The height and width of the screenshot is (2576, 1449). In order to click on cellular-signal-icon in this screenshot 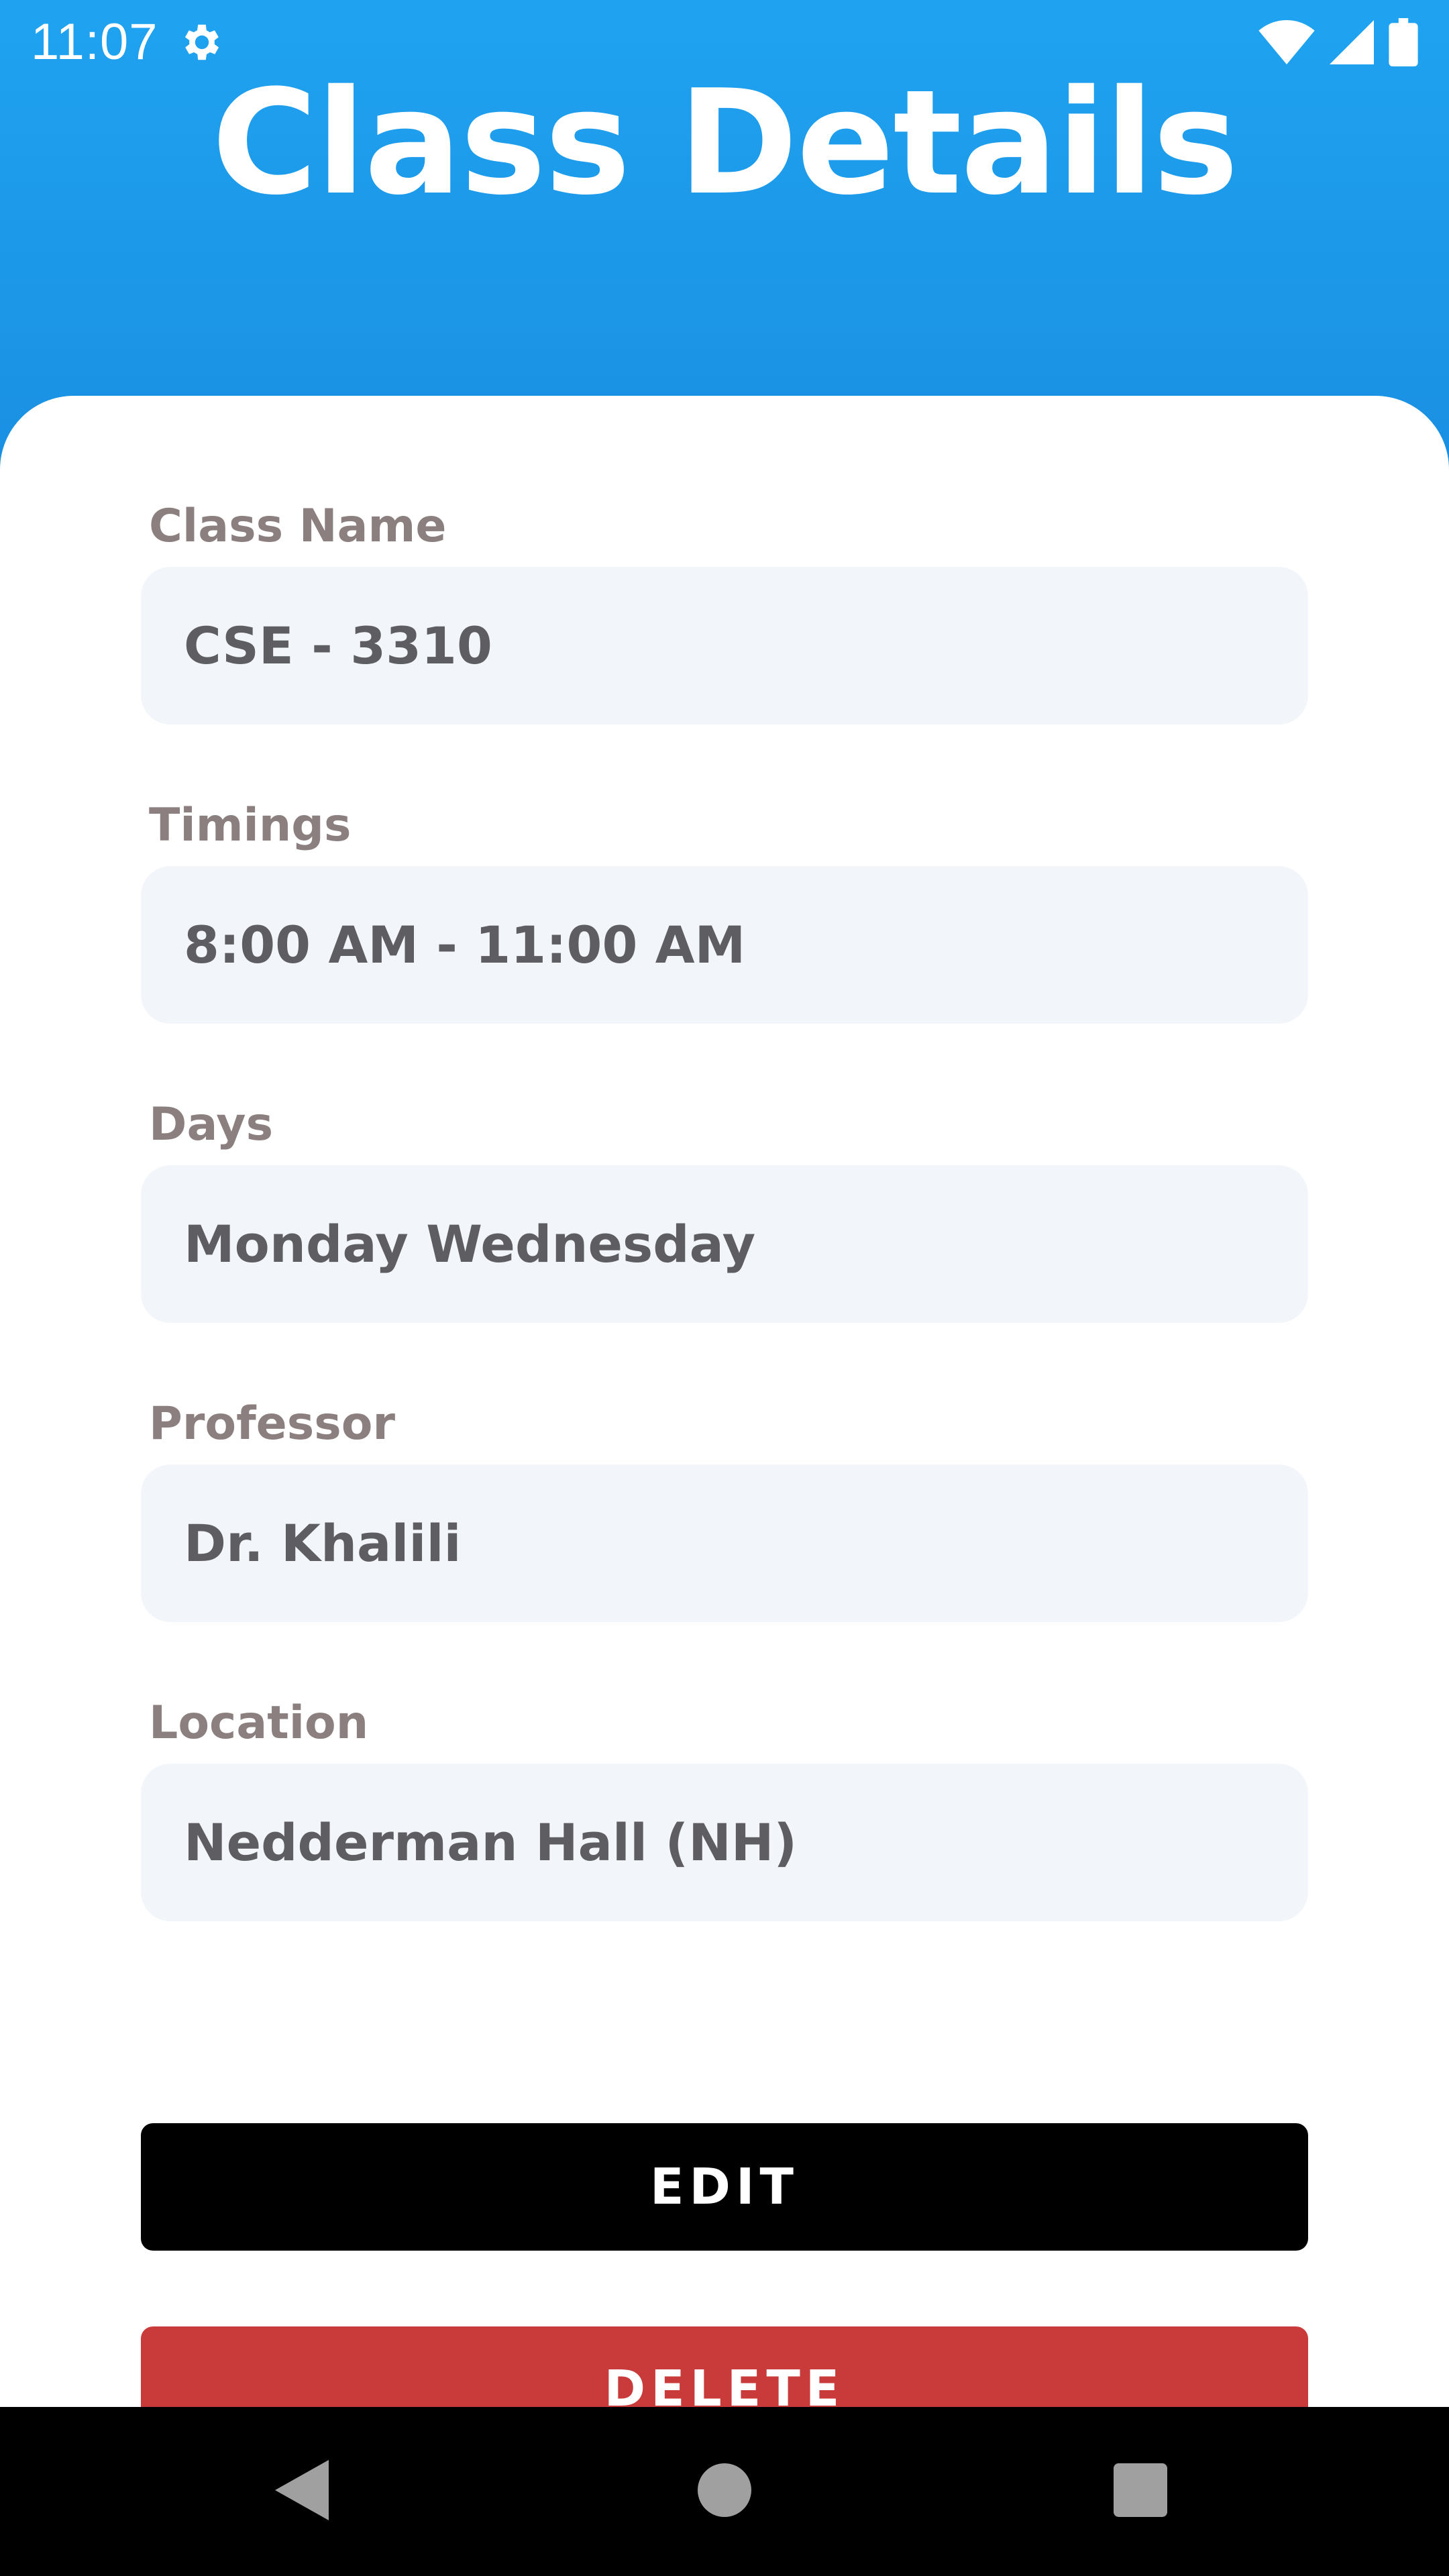, I will do `click(1352, 41)`.